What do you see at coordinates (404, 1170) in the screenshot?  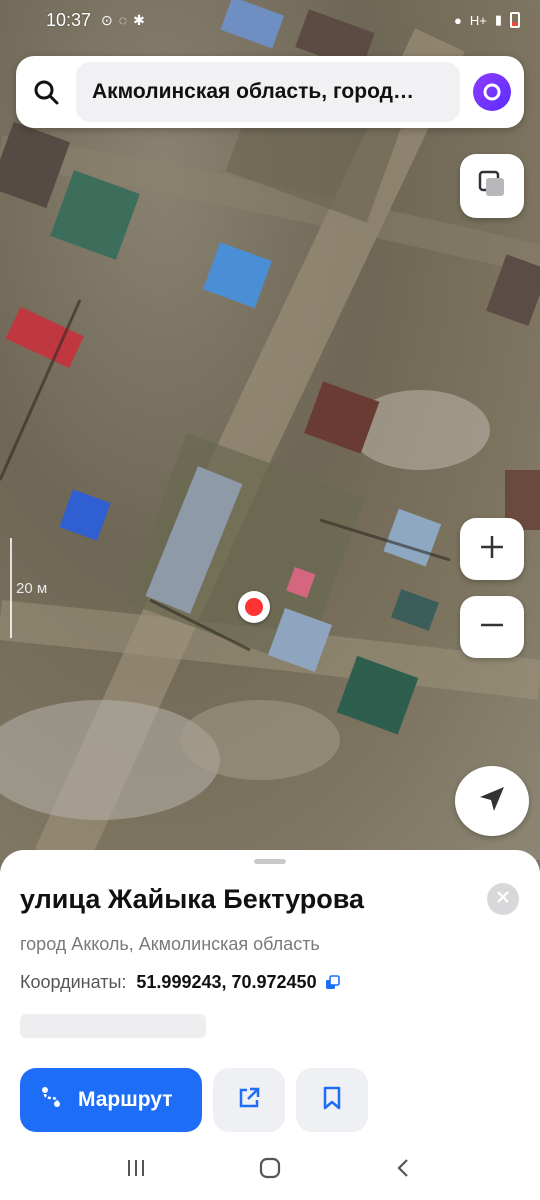 I see `back-icon` at bounding box center [404, 1170].